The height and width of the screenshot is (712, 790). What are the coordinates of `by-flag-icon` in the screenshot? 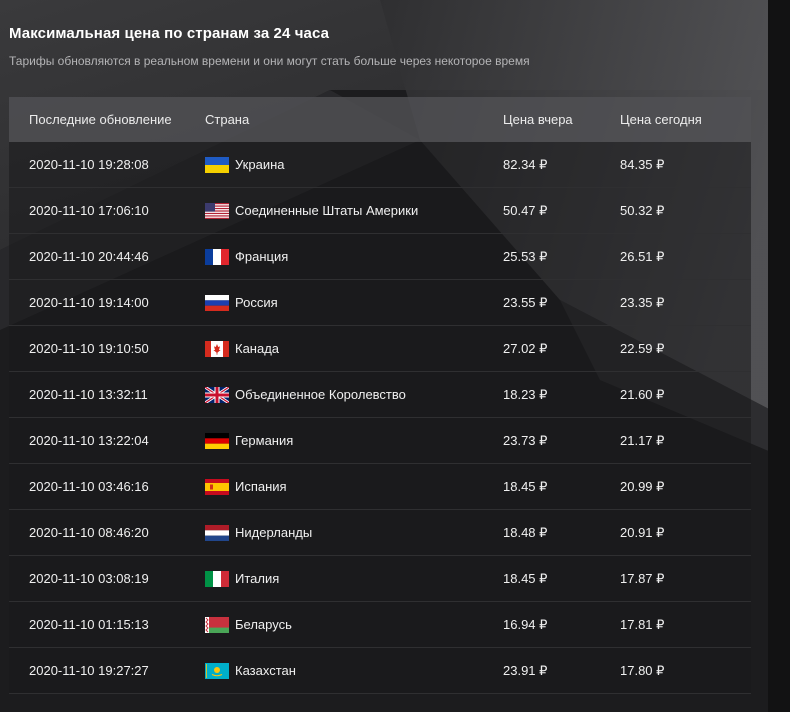 It's located at (217, 624).